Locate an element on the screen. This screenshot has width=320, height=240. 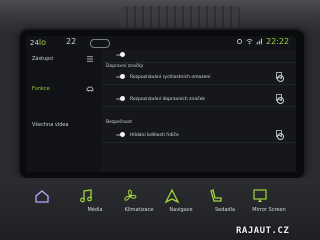
wifi-icon is located at coordinates (249, 42).